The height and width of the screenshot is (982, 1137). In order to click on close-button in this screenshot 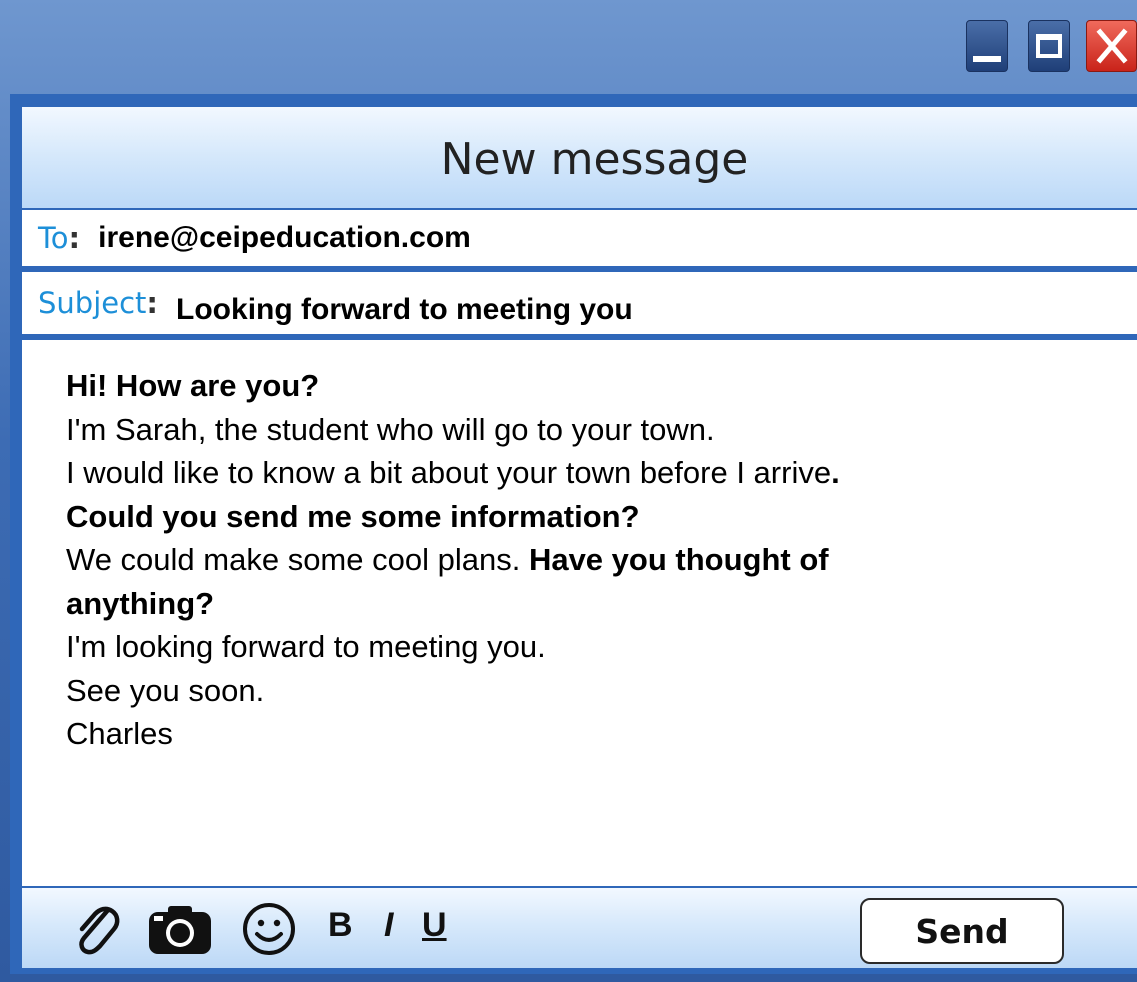, I will do `click(1111, 46)`.